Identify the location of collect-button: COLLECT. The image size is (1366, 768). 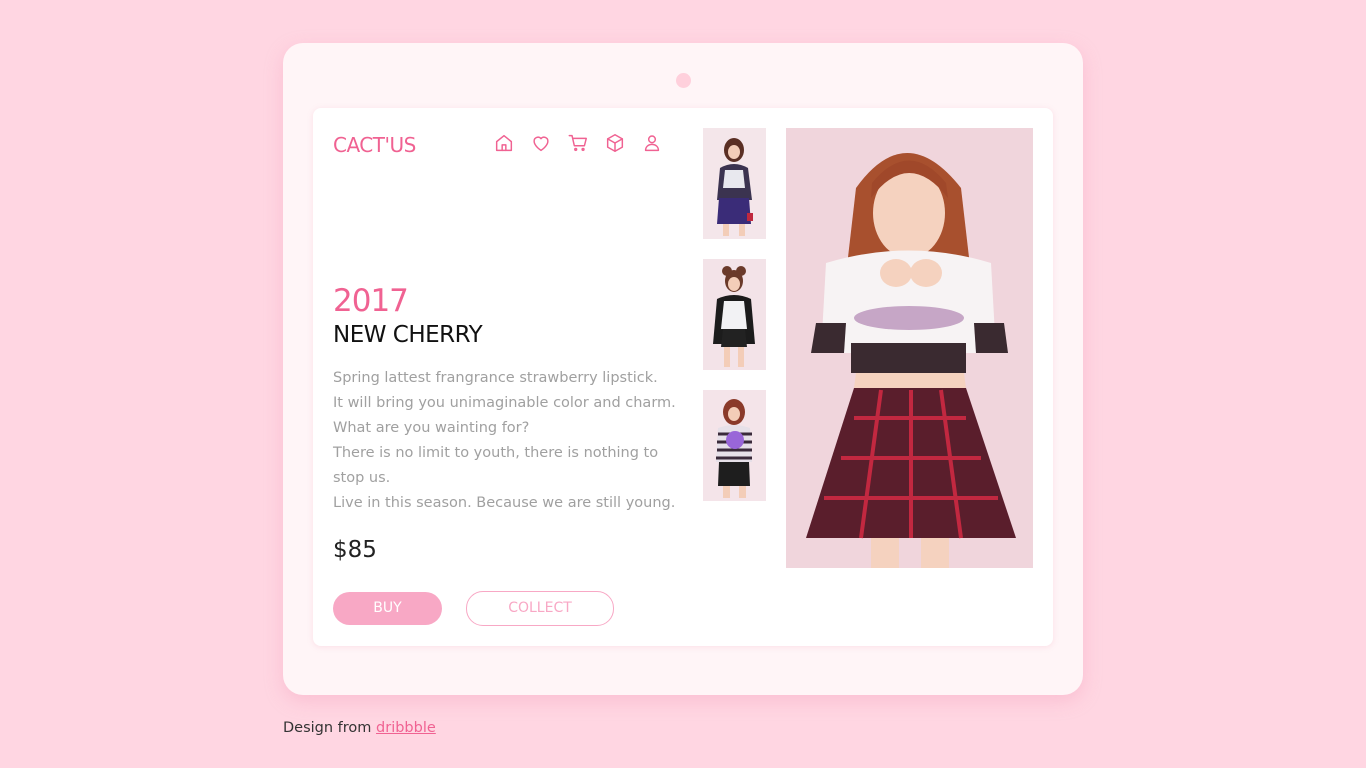
(540, 608).